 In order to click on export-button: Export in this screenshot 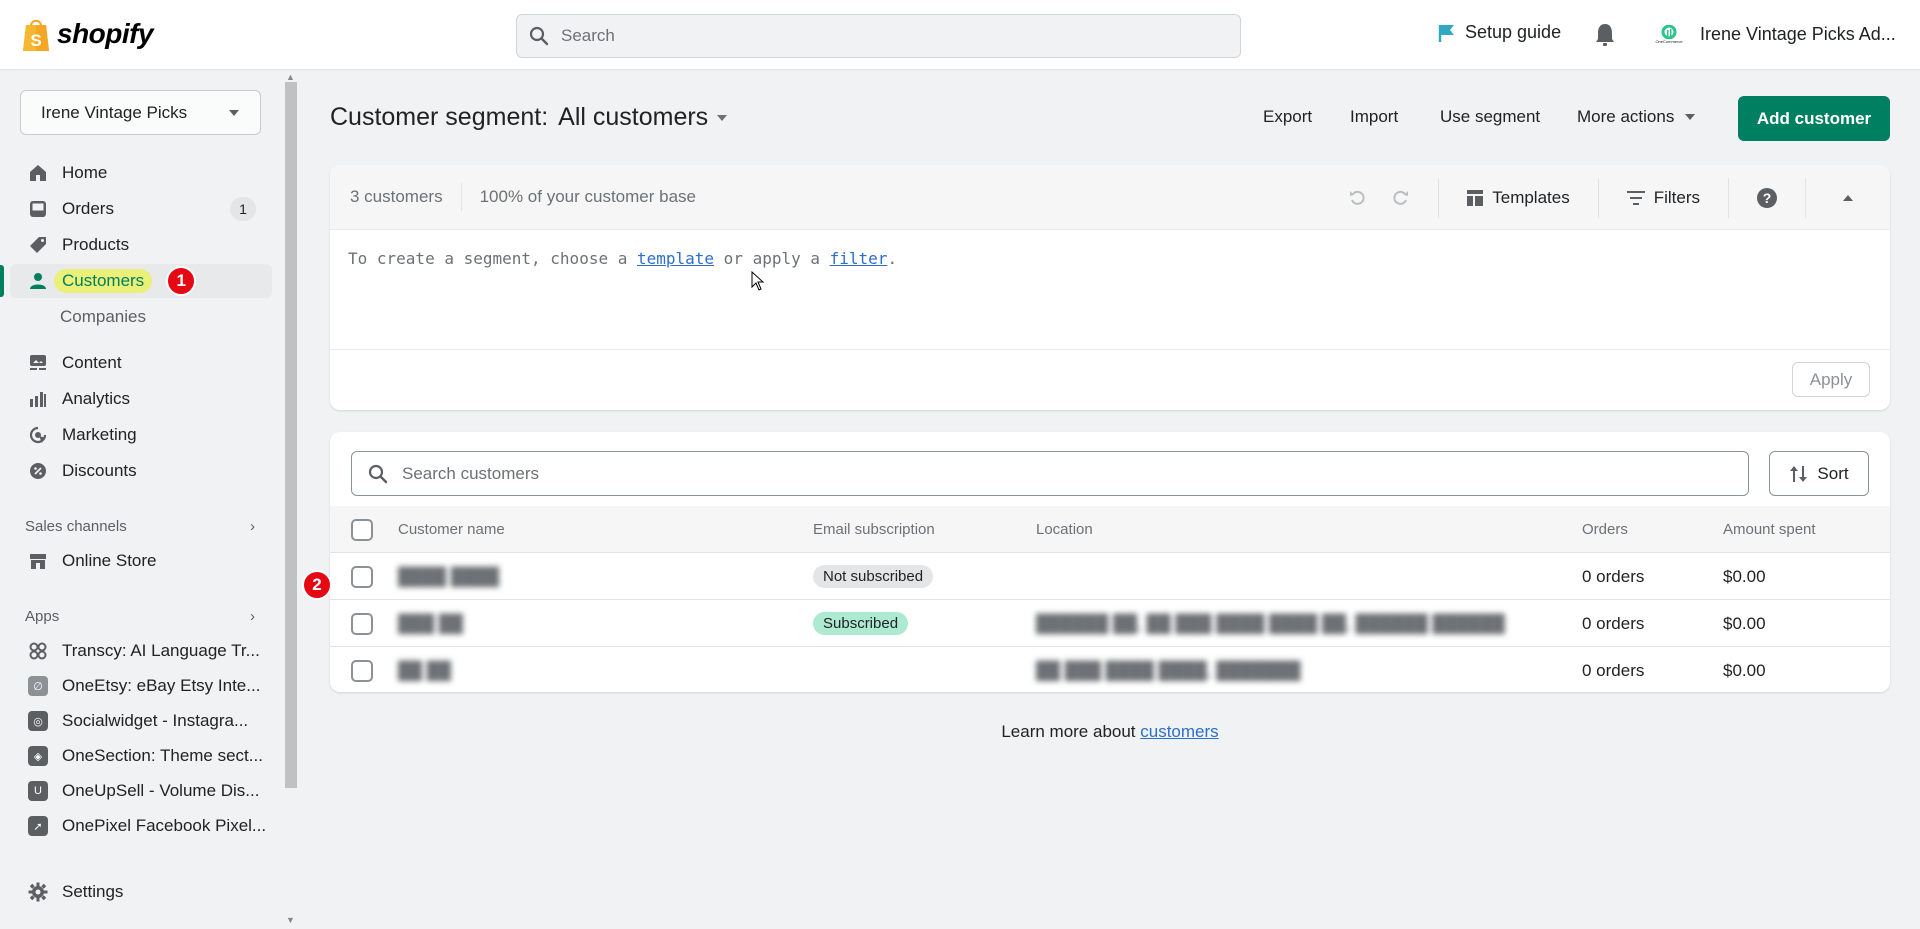, I will do `click(1287, 117)`.